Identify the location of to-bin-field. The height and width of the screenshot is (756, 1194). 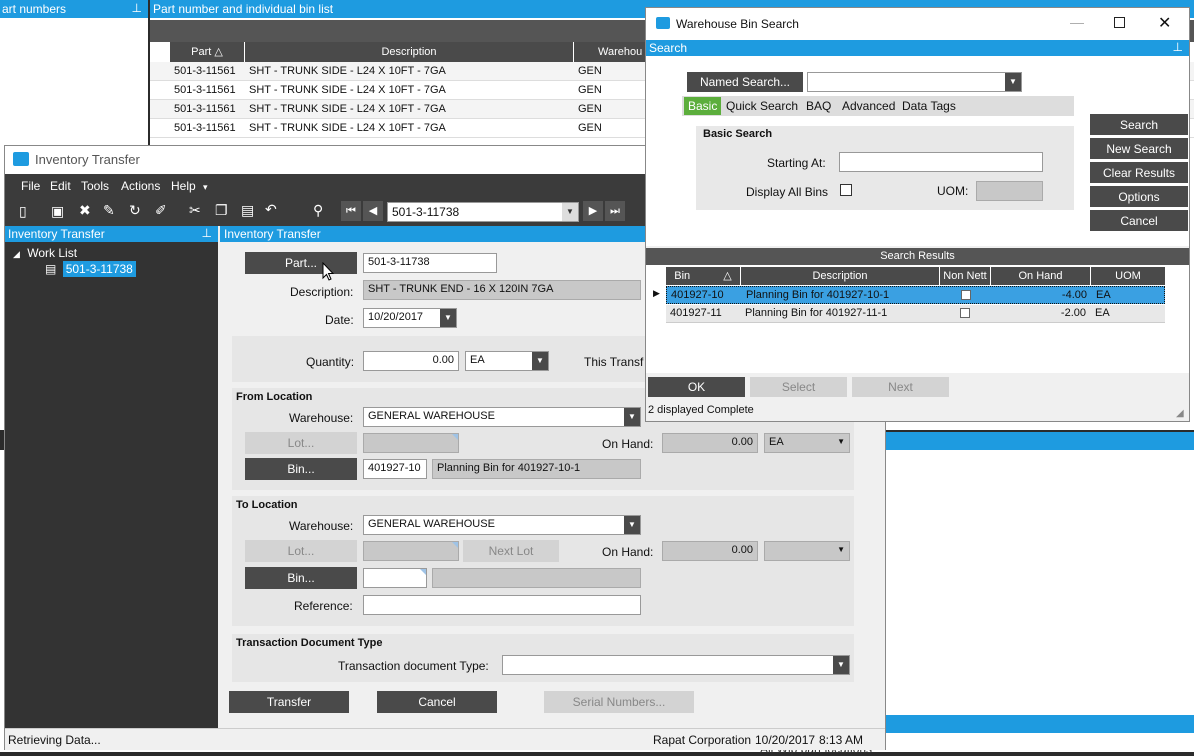
(395, 578).